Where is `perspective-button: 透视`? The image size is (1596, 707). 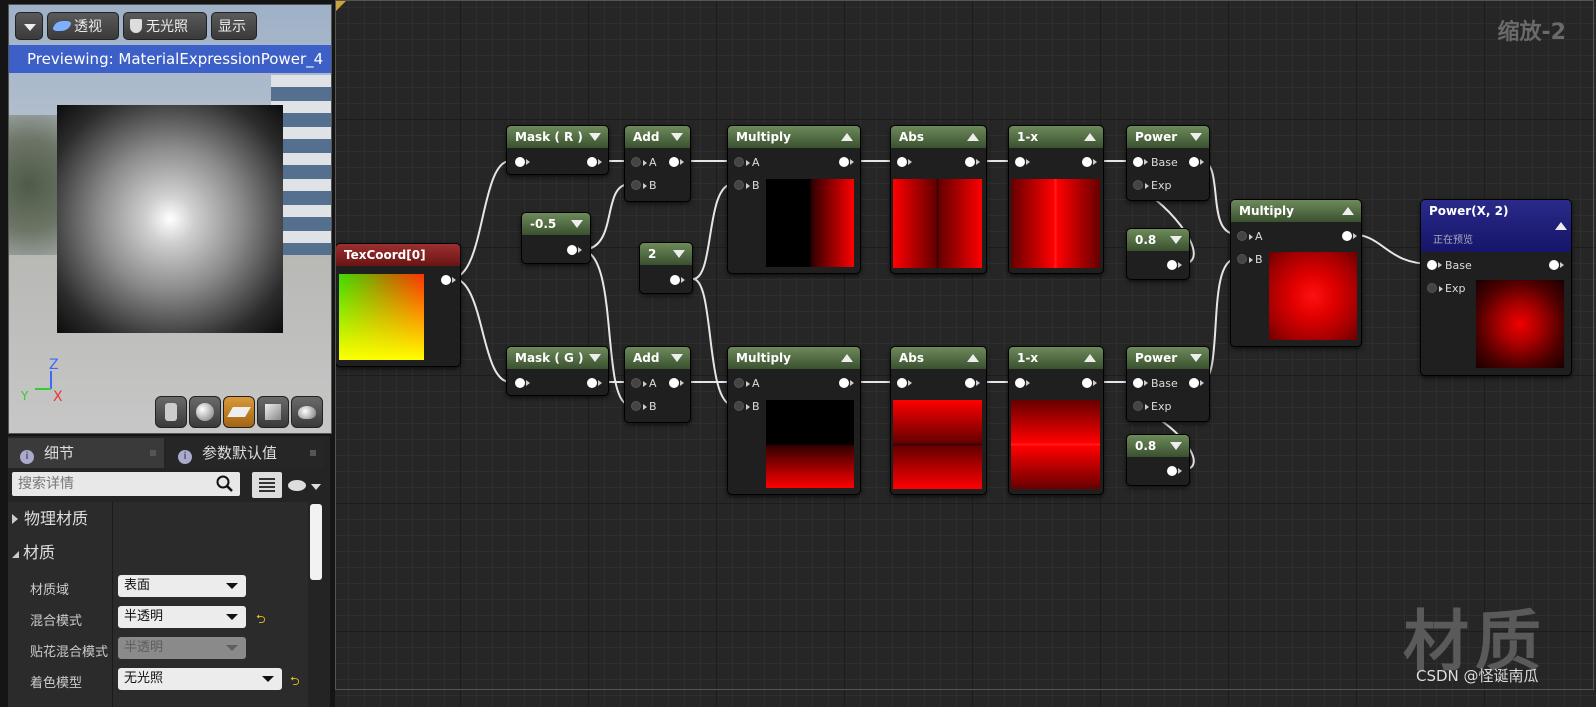 perspective-button: 透视 is located at coordinates (83, 26).